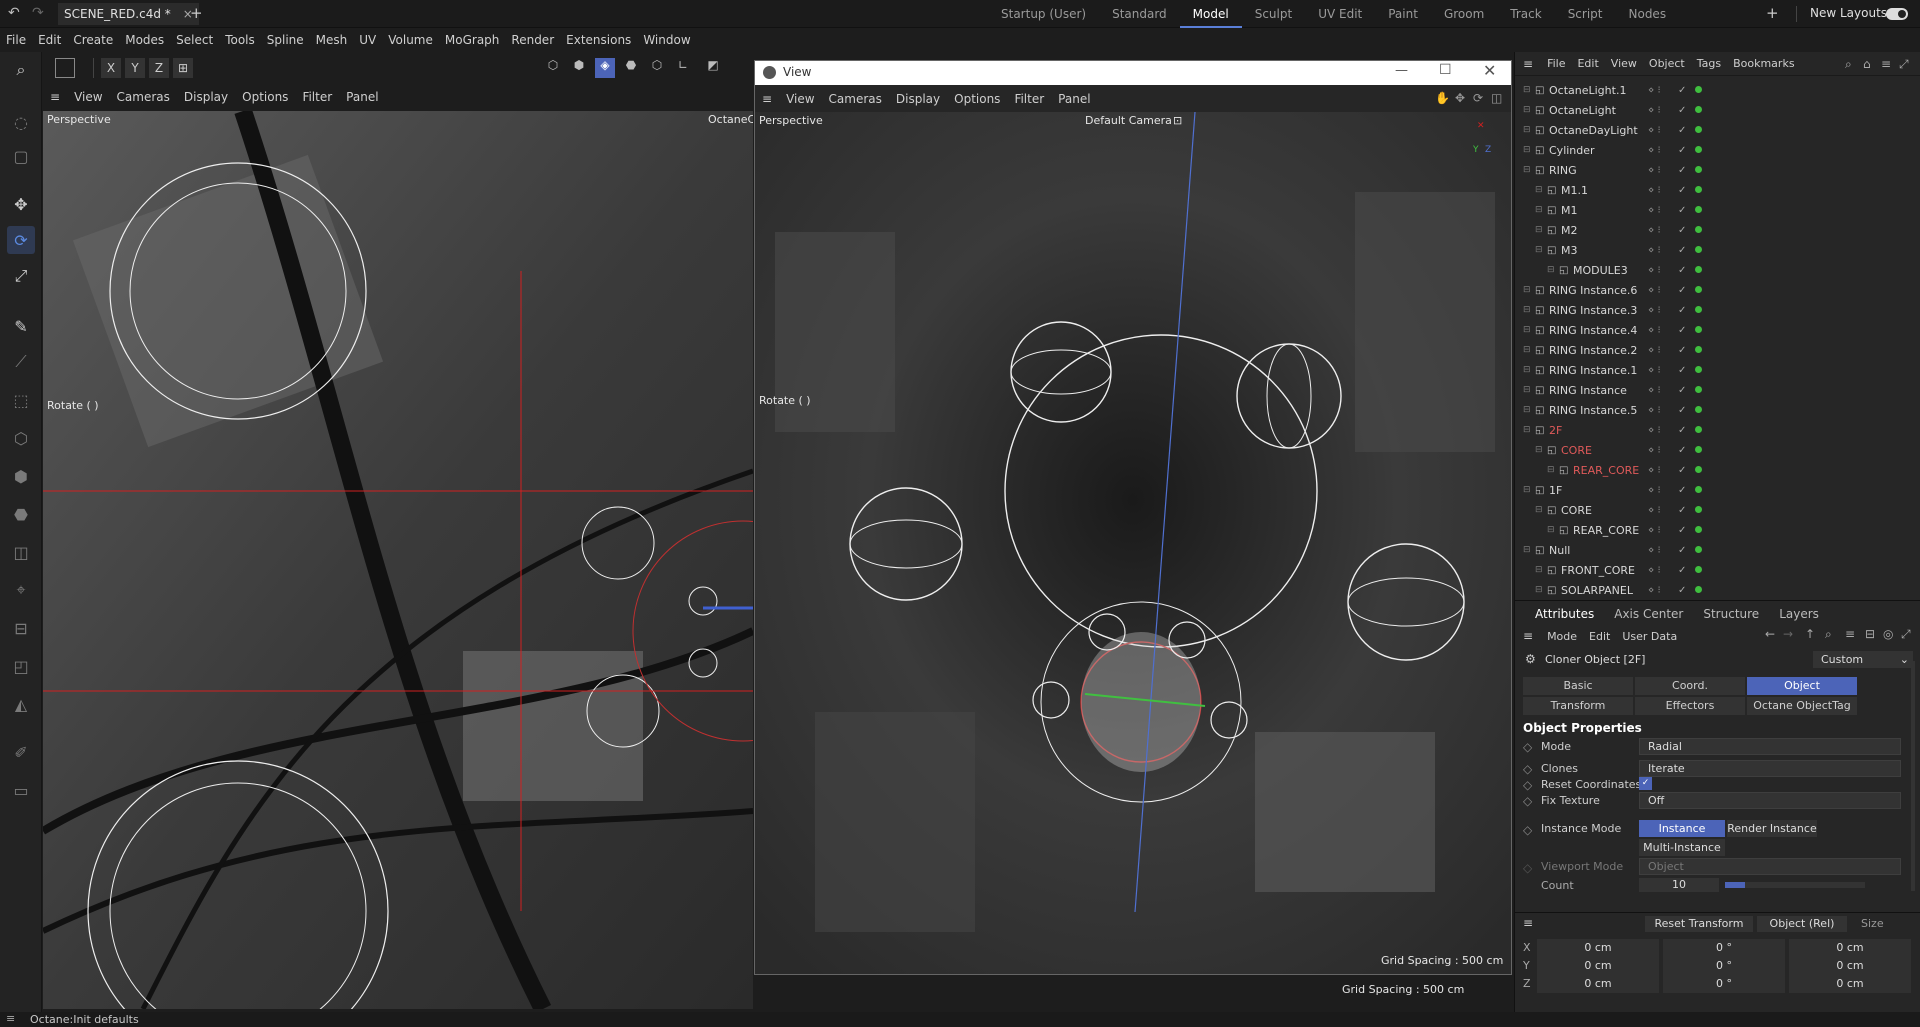 Image resolution: width=1920 pixels, height=1027 pixels. Describe the element at coordinates (657, 68) in the screenshot. I see `point-mode-icon: ⬡` at that location.